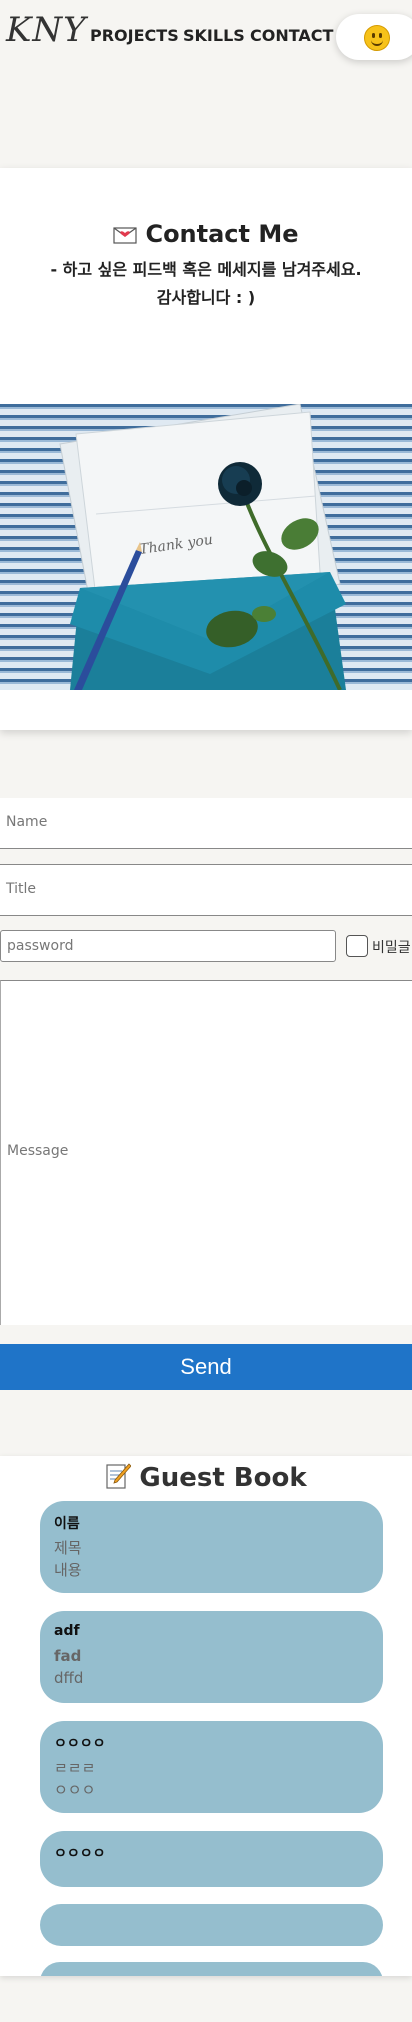 The image size is (412, 2022). Describe the element at coordinates (67, 1631) in the screenshot. I see `entry-name: adf` at that location.